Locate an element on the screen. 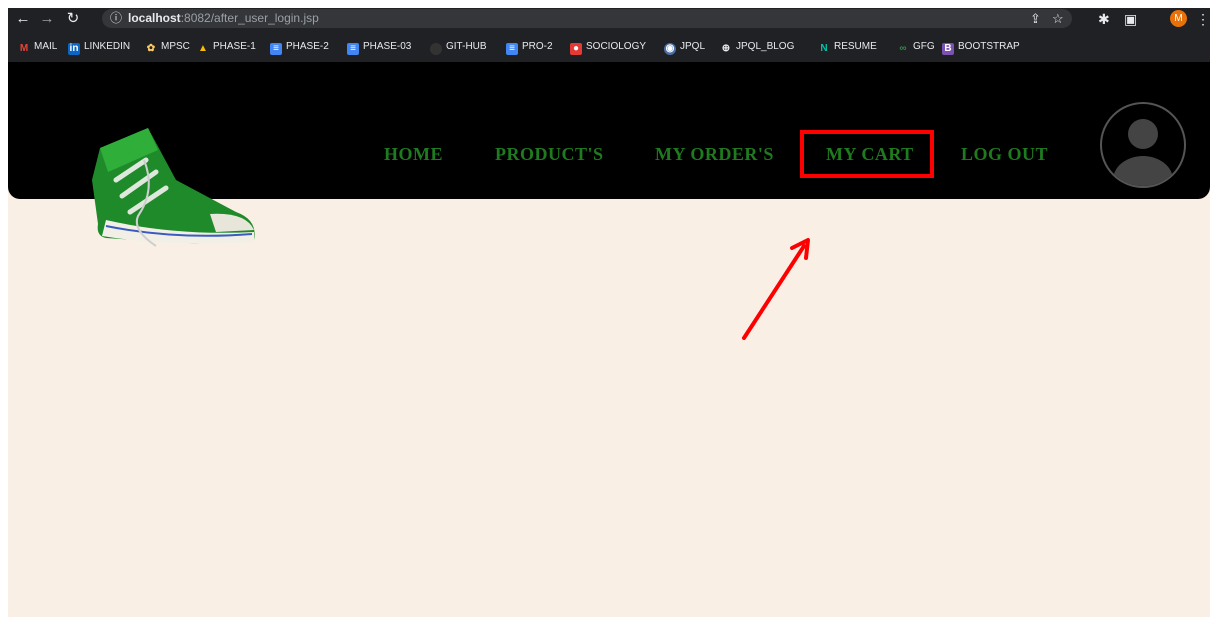 This screenshot has height=617, width=1210. bookmark-phase-2: ≡ PHASE-2 is located at coordinates (299, 47).